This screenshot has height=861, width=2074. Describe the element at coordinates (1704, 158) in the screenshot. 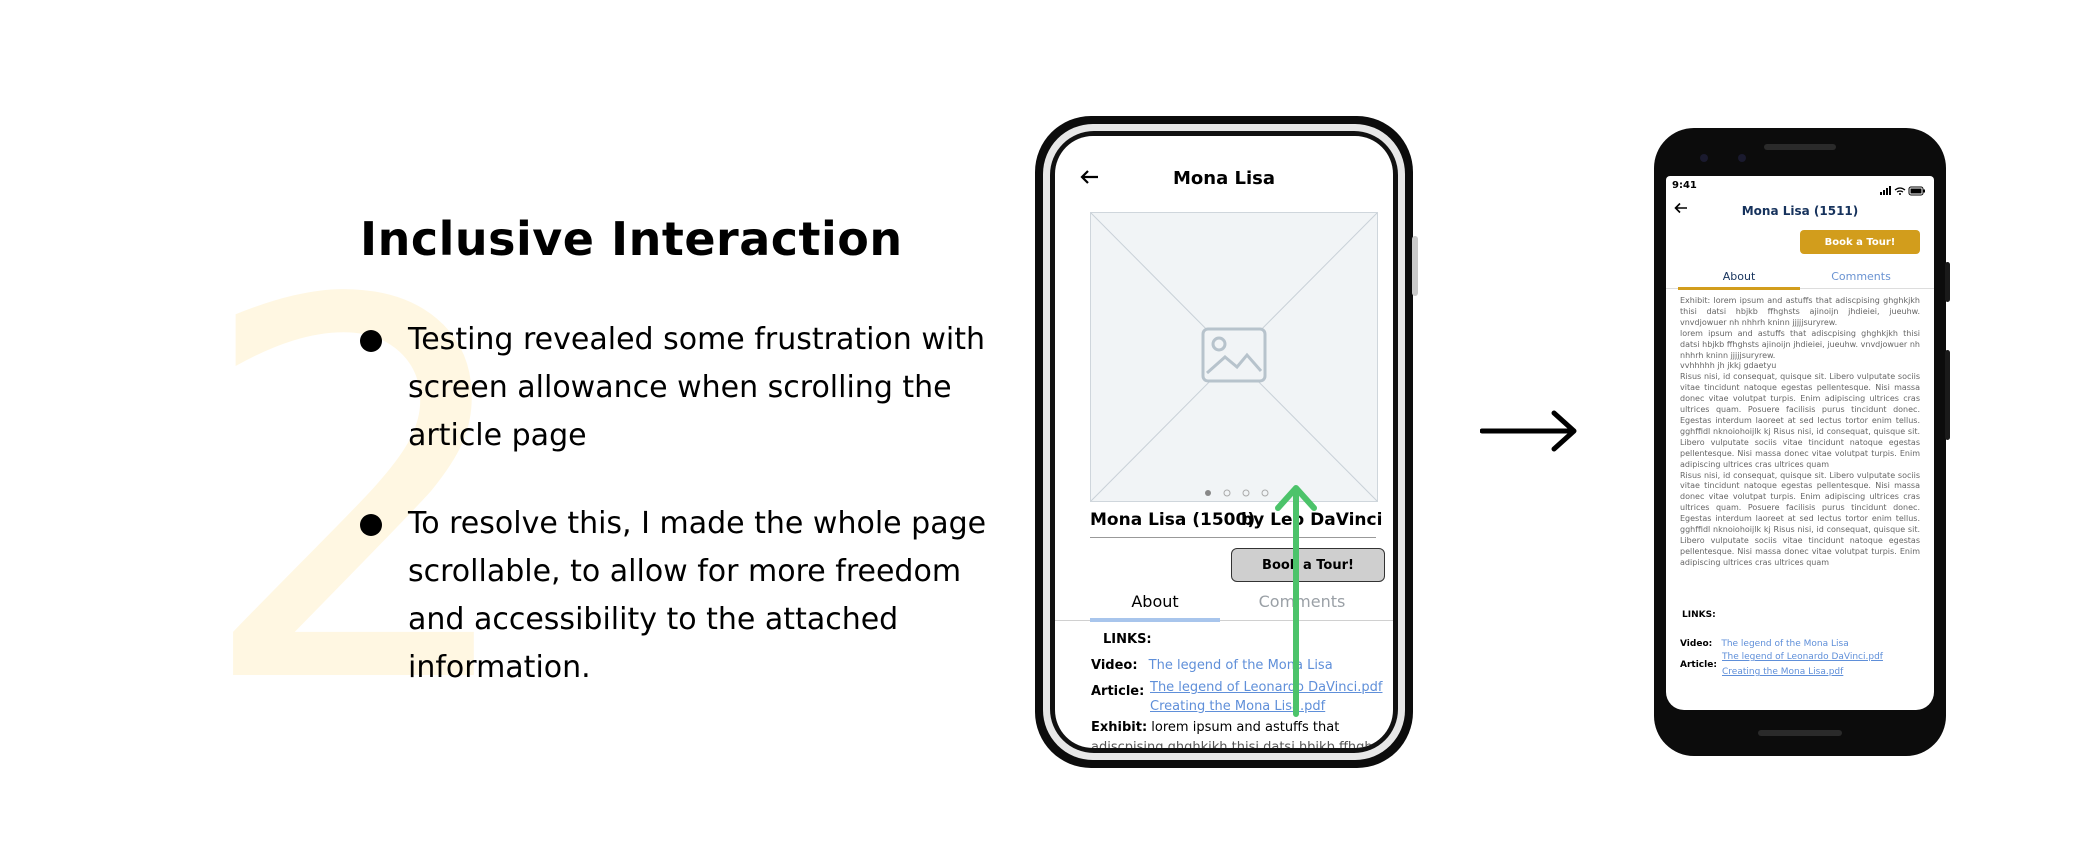

I see `front-camera` at that location.